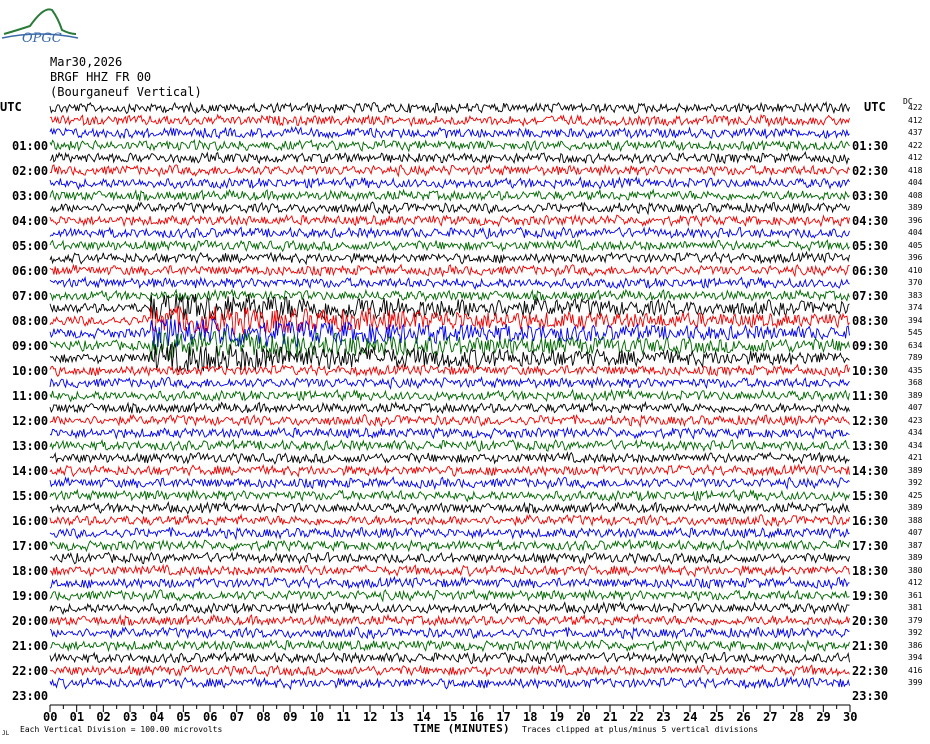 The width and height of the screenshot is (930, 744). What do you see at coordinates (915, 295) in the screenshot?
I see `dc-offset-label: 383` at bounding box center [915, 295].